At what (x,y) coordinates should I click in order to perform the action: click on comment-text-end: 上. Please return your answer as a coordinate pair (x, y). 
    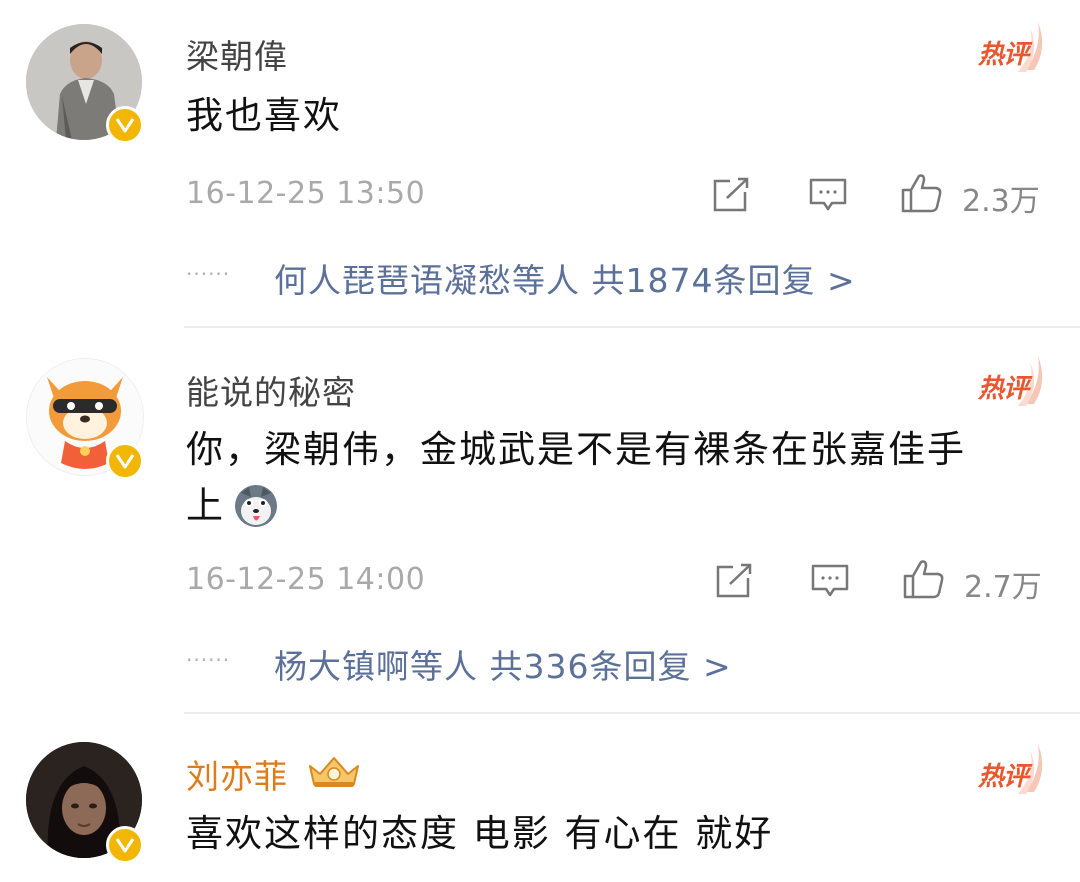
    Looking at the image, I should click on (205, 505).